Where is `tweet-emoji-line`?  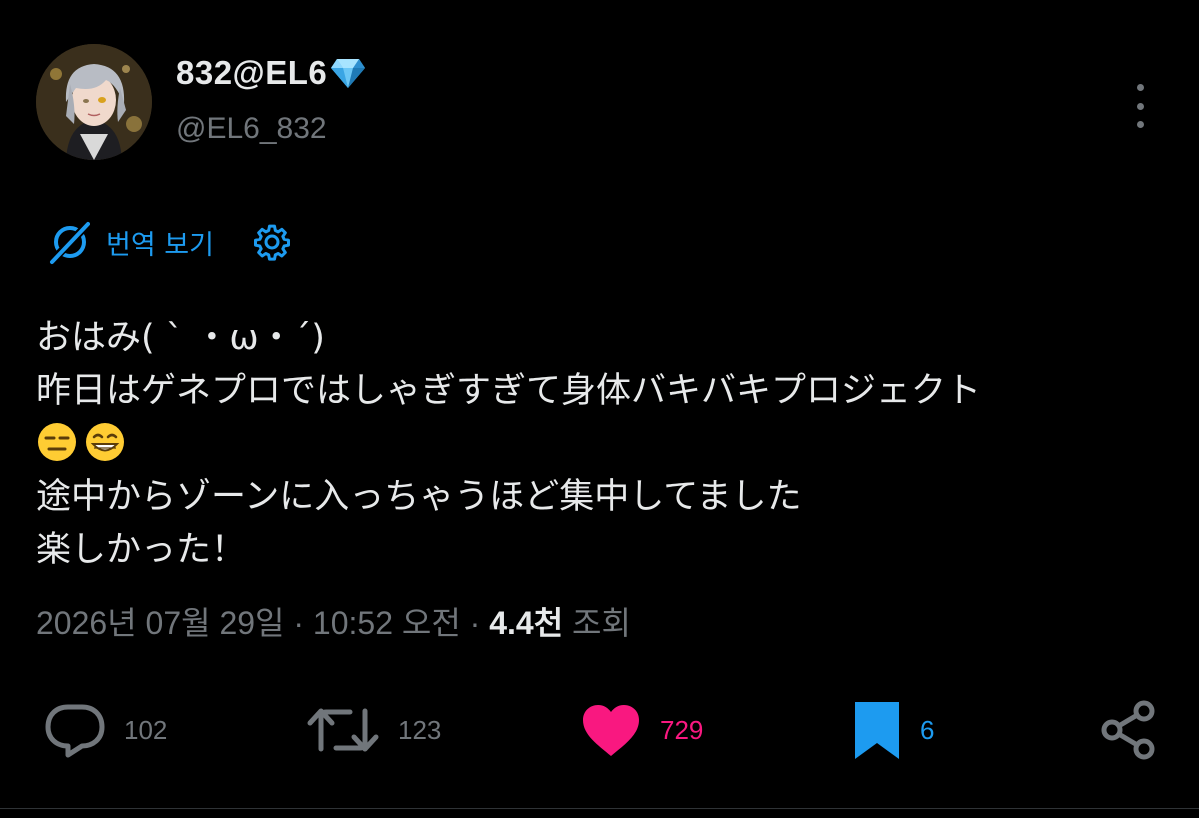
tweet-emoji-line is located at coordinates (601, 444).